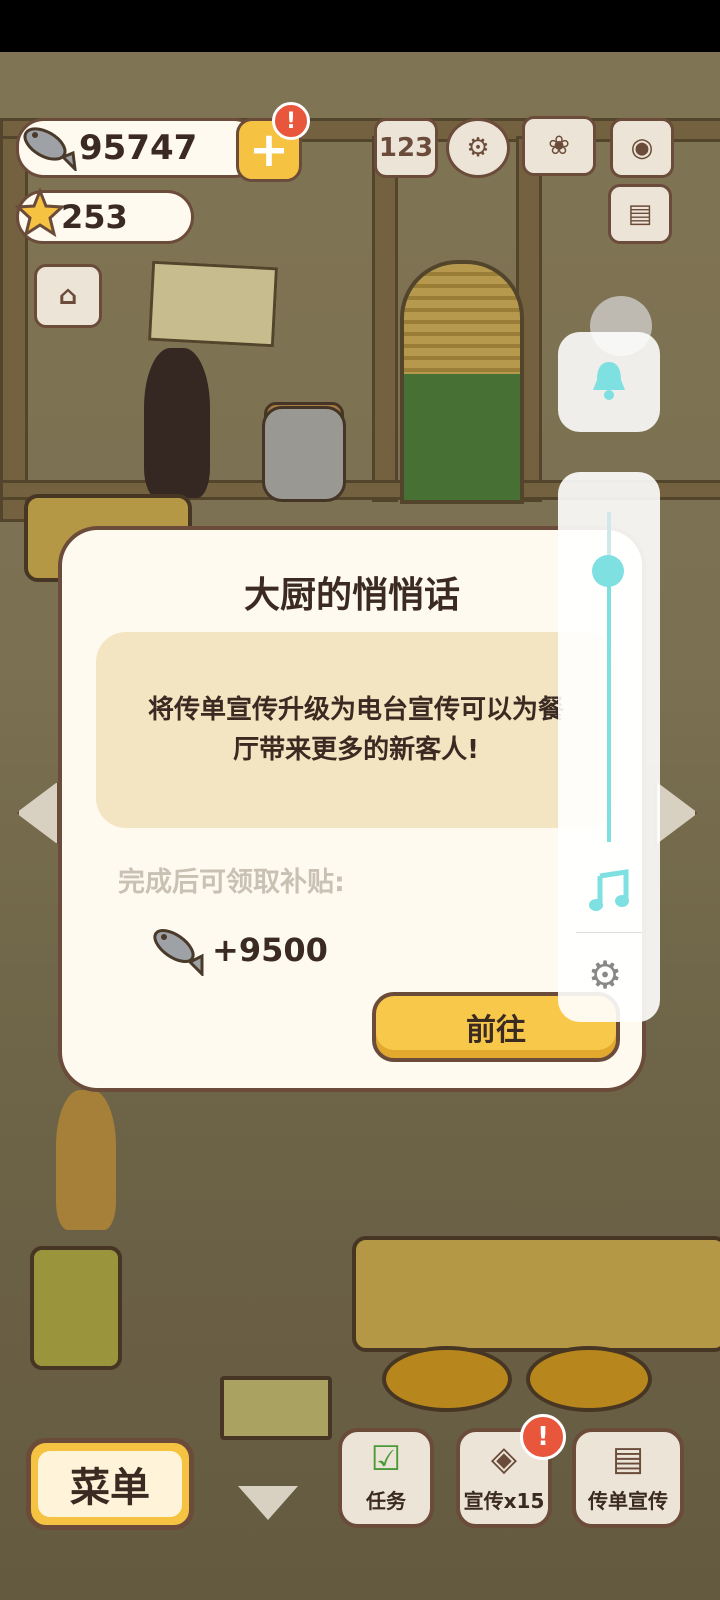  Describe the element at coordinates (478, 148) in the screenshot. I see `settings-gear-icon: ⚙` at that location.